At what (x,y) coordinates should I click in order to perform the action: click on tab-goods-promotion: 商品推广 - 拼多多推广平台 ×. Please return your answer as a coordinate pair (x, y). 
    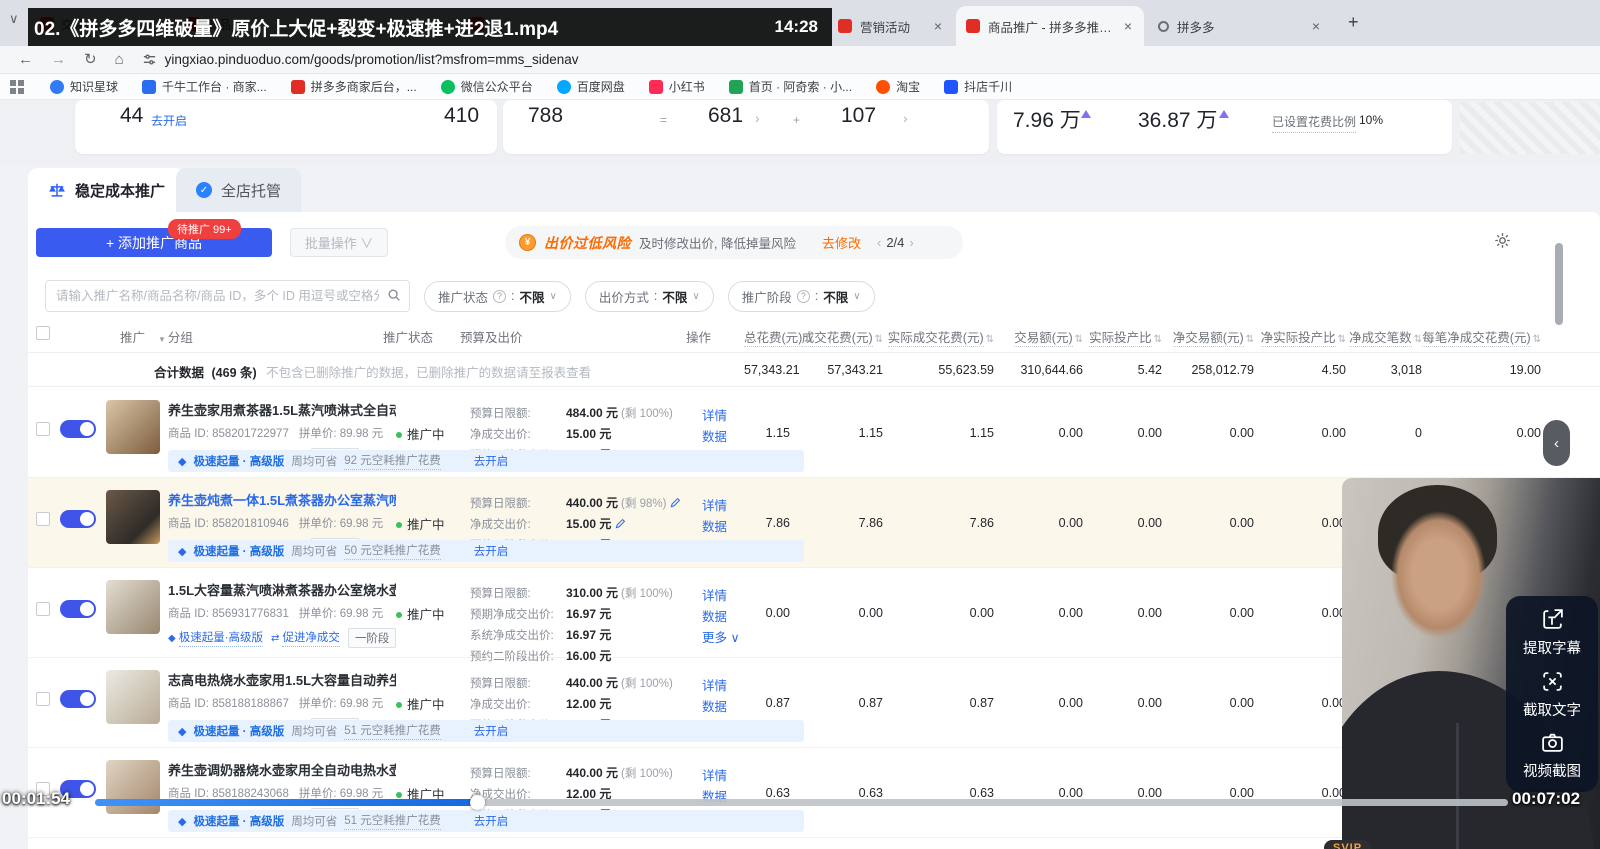
    Looking at the image, I should click on (1050, 26).